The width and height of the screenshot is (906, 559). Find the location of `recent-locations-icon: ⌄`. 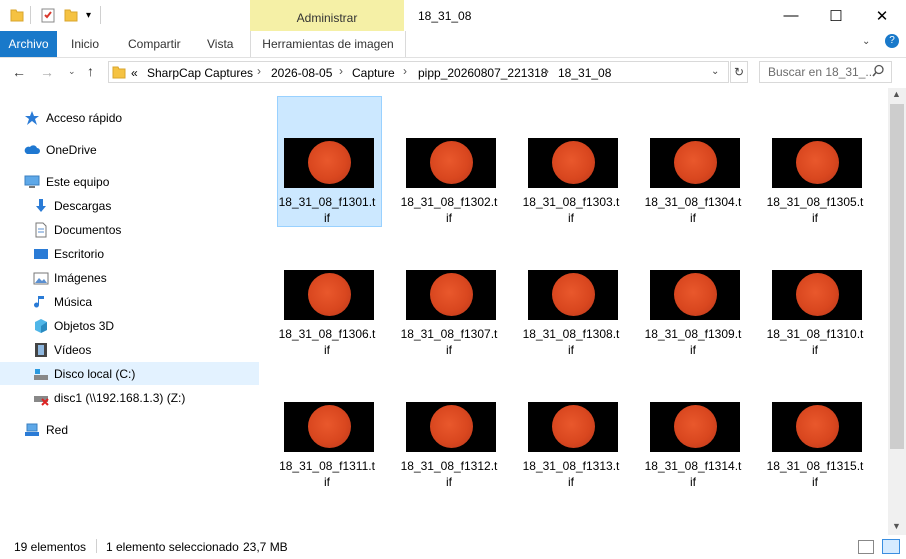

recent-locations-icon: ⌄ is located at coordinates (72, 71).